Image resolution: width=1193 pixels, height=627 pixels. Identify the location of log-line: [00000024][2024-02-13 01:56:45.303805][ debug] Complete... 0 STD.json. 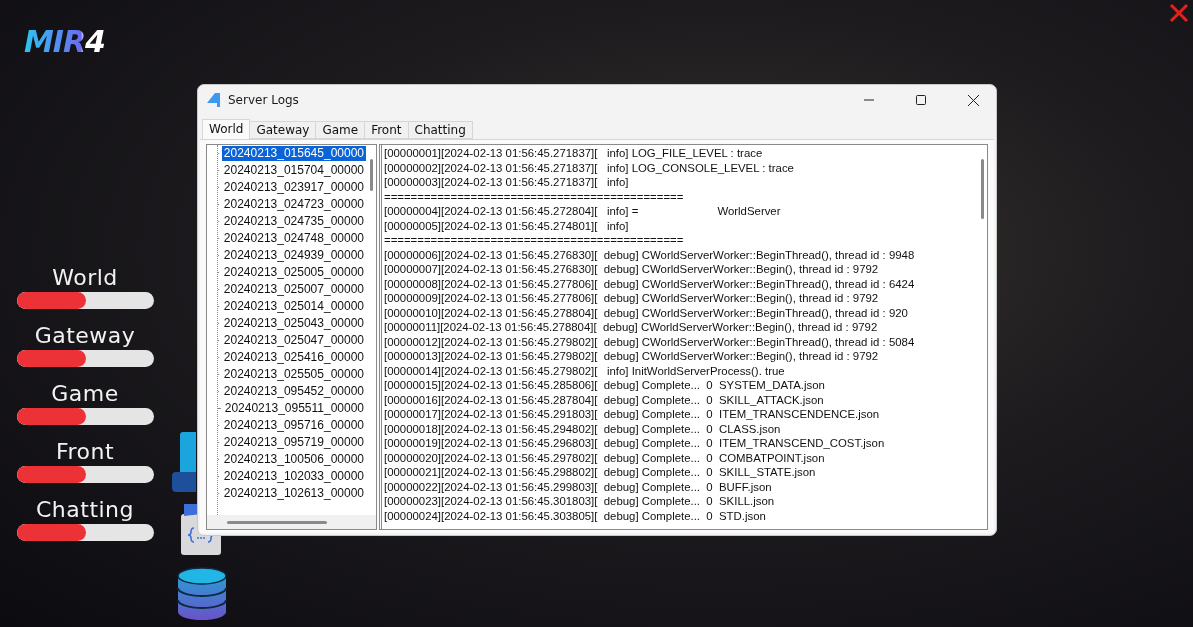
(575, 515).